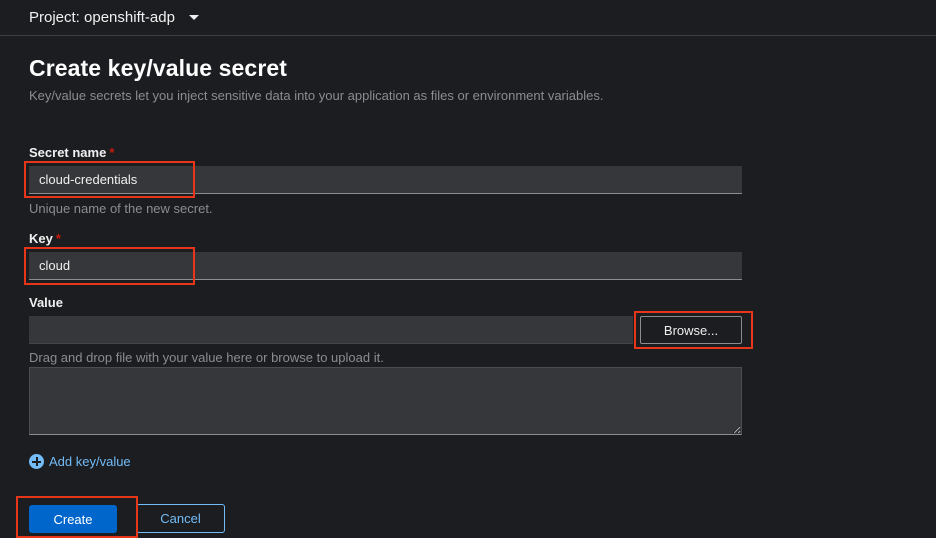 The width and height of the screenshot is (936, 538). What do you see at coordinates (46, 302) in the screenshot?
I see `value-label: Value` at bounding box center [46, 302].